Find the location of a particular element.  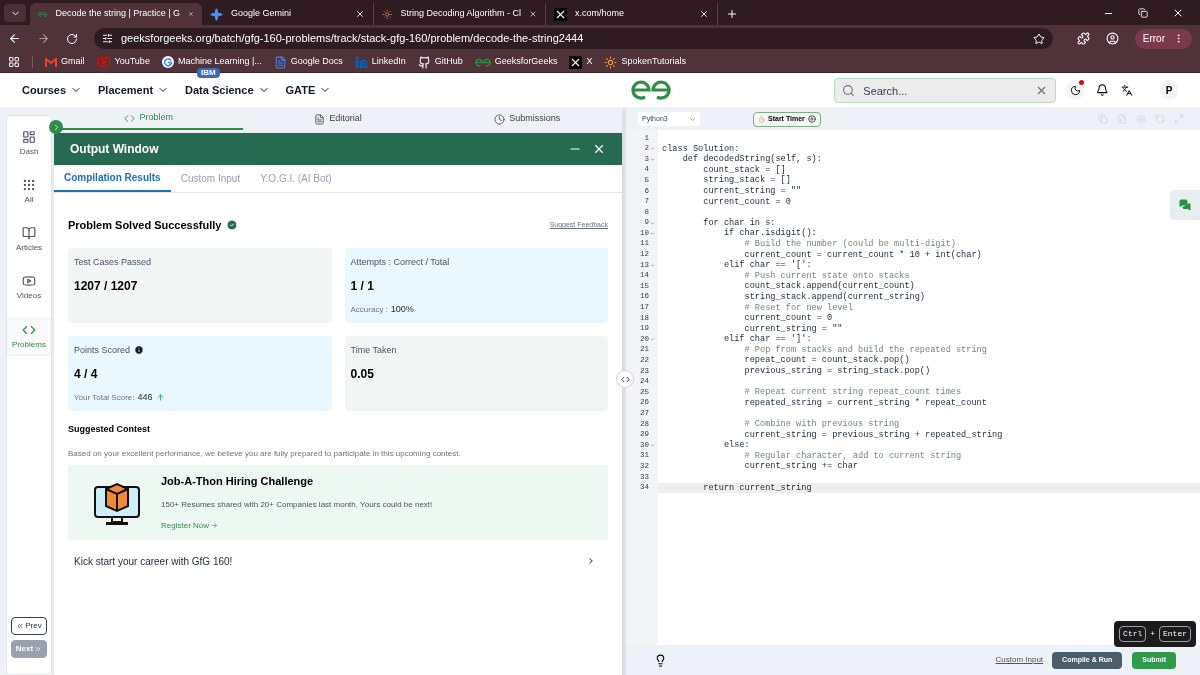

extensions-icon is located at coordinates (1083, 38).